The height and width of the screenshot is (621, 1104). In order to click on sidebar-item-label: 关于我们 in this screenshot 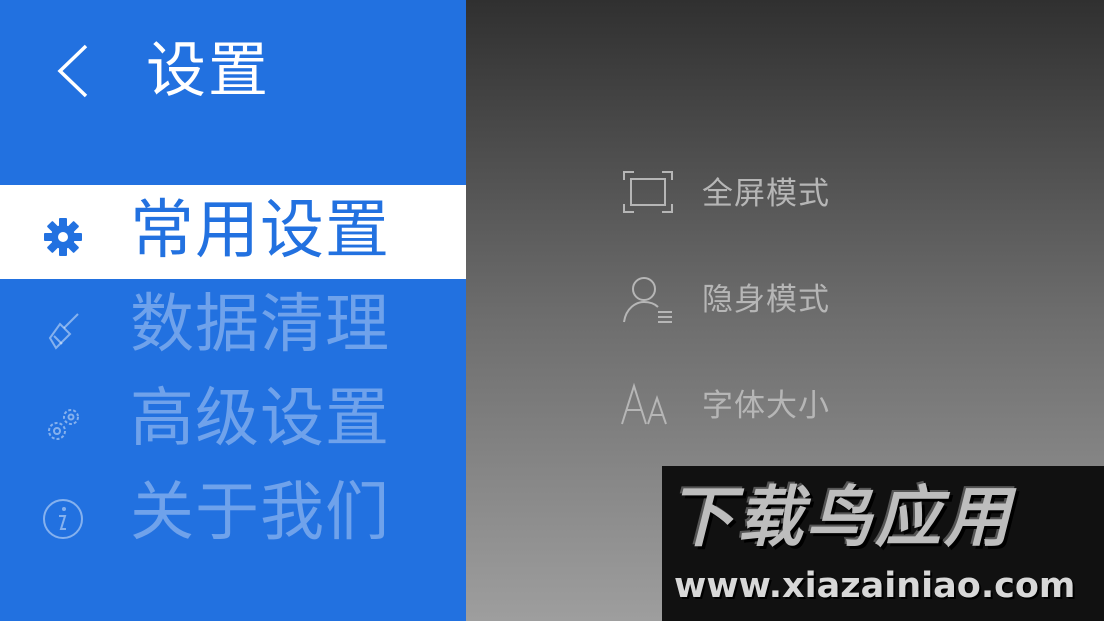, I will do `click(260, 513)`.